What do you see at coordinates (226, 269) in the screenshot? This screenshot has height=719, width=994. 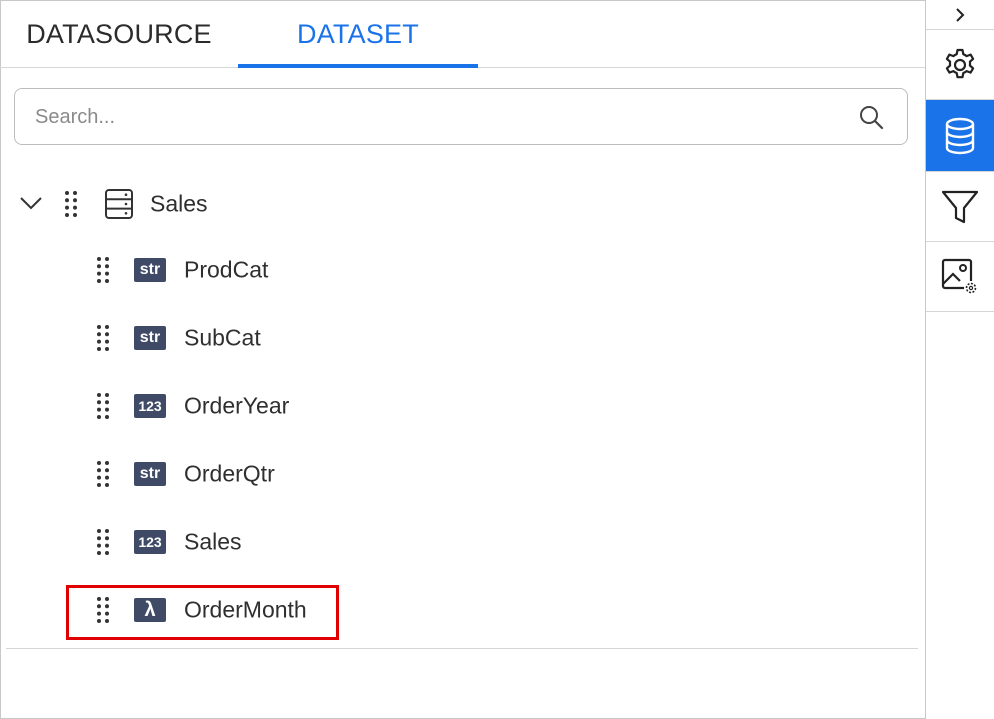 I see `field-label: ProdCat` at bounding box center [226, 269].